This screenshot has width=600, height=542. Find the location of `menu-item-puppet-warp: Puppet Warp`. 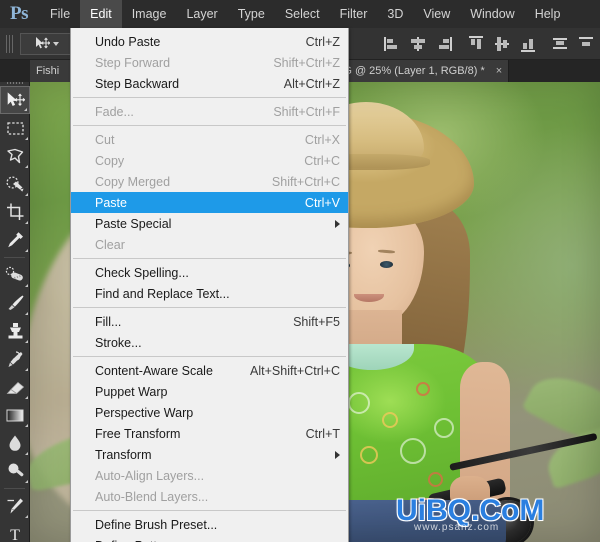

menu-item-puppet-warp: Puppet Warp is located at coordinates (209, 391).